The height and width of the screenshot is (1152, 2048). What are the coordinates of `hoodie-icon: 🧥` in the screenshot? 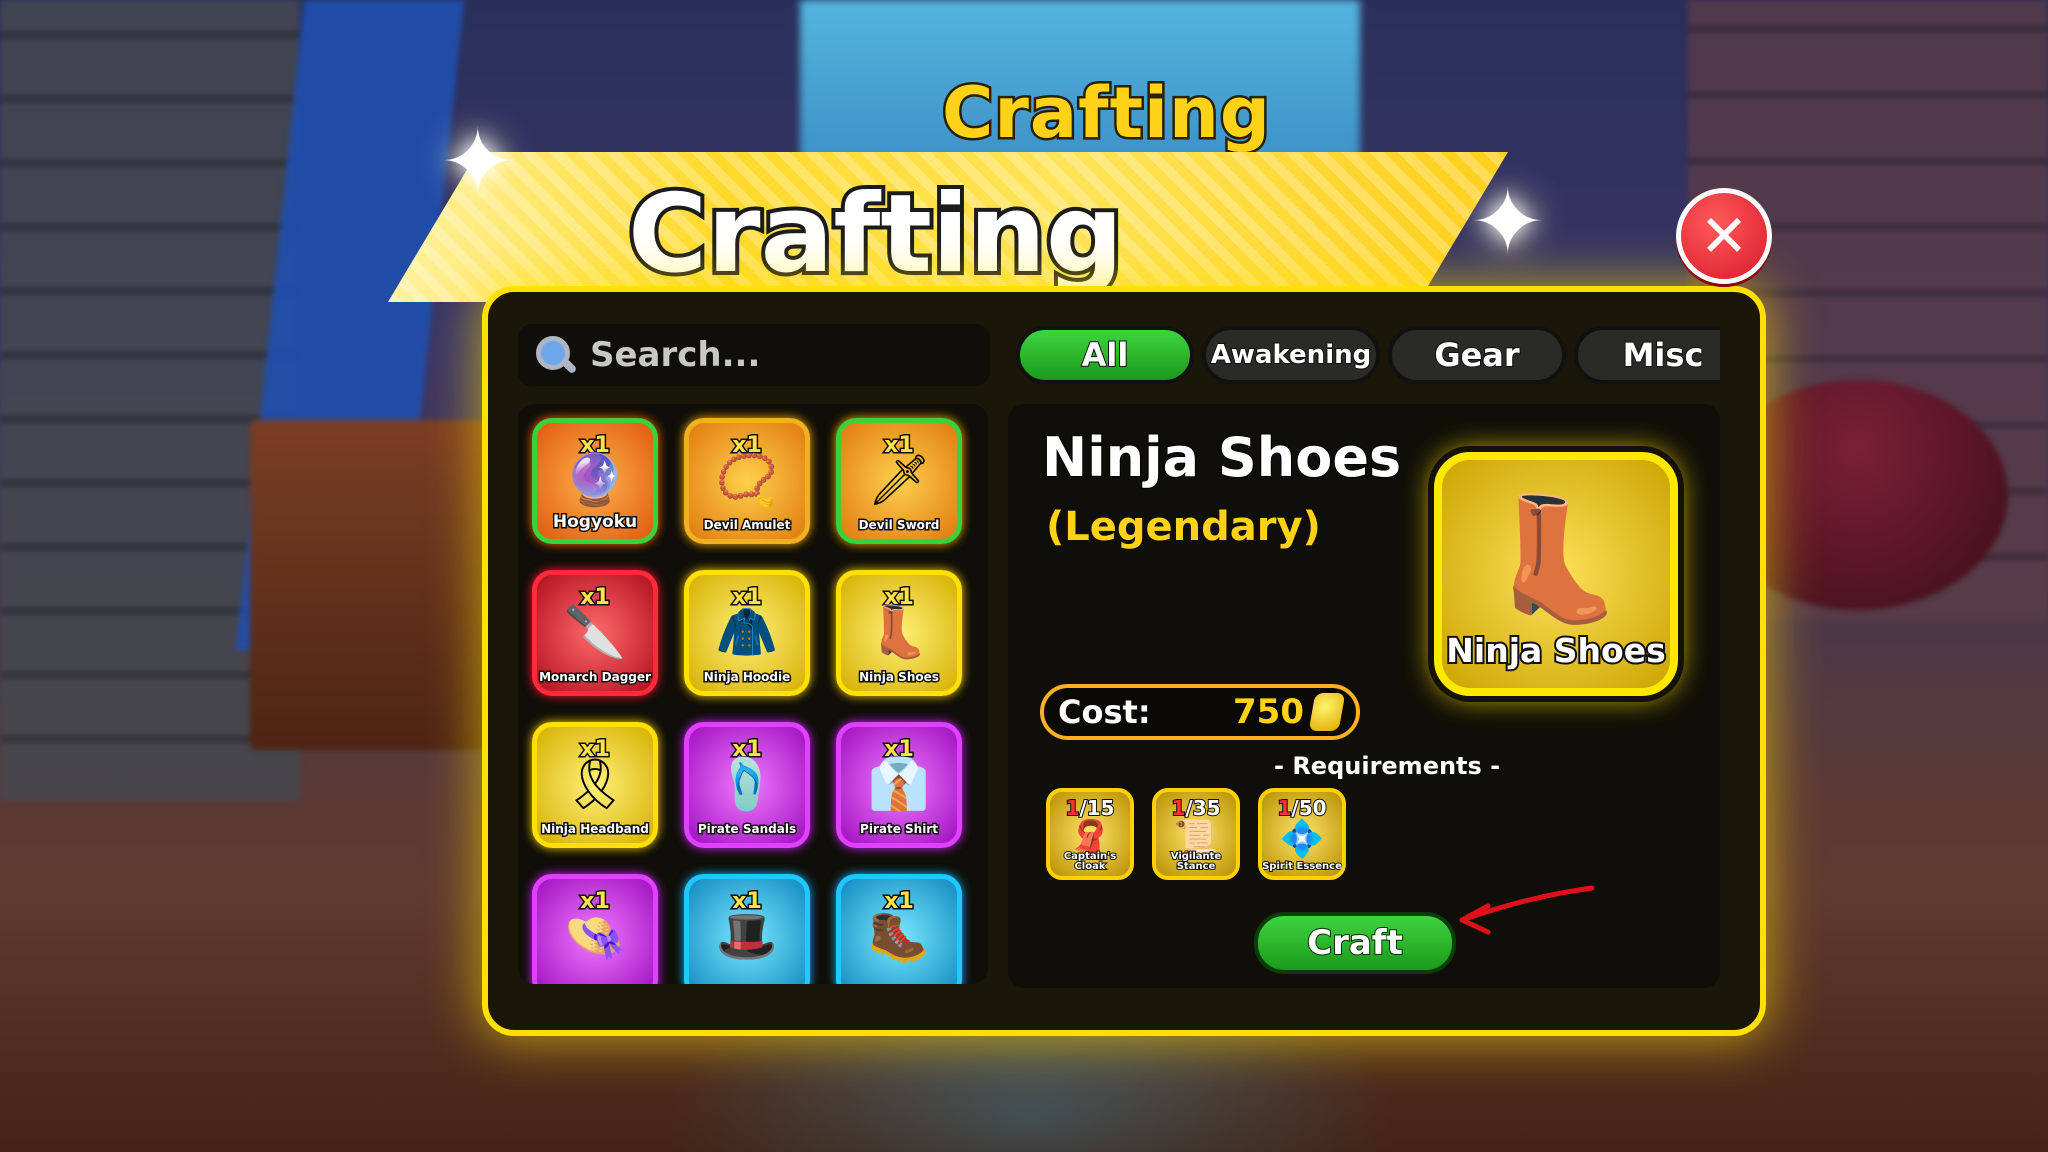 It's located at (747, 632).